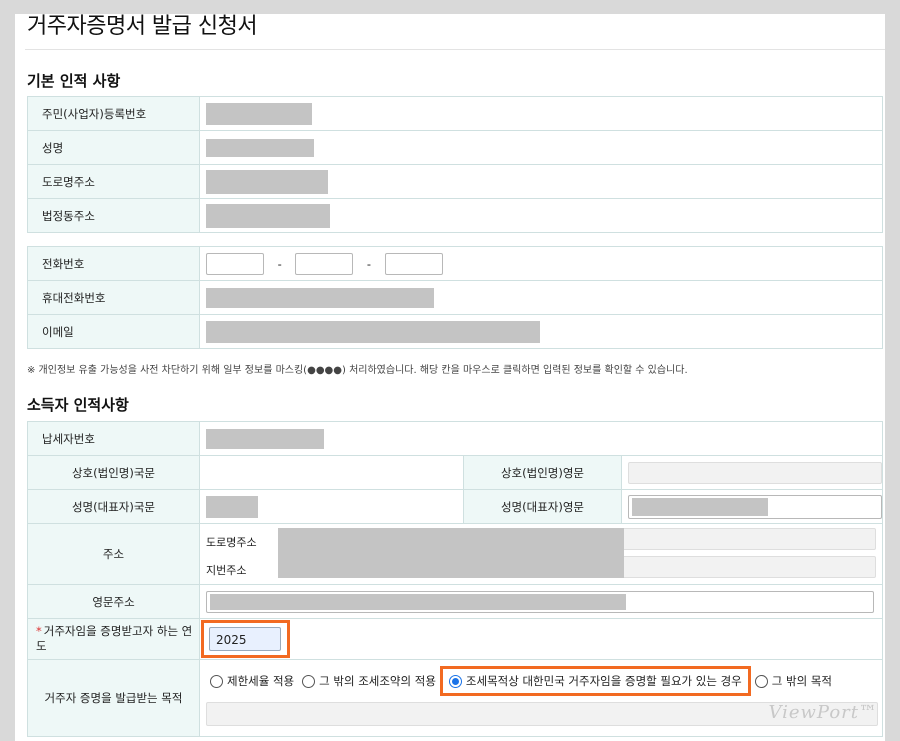  I want to click on road-address-value, so click(541, 181).